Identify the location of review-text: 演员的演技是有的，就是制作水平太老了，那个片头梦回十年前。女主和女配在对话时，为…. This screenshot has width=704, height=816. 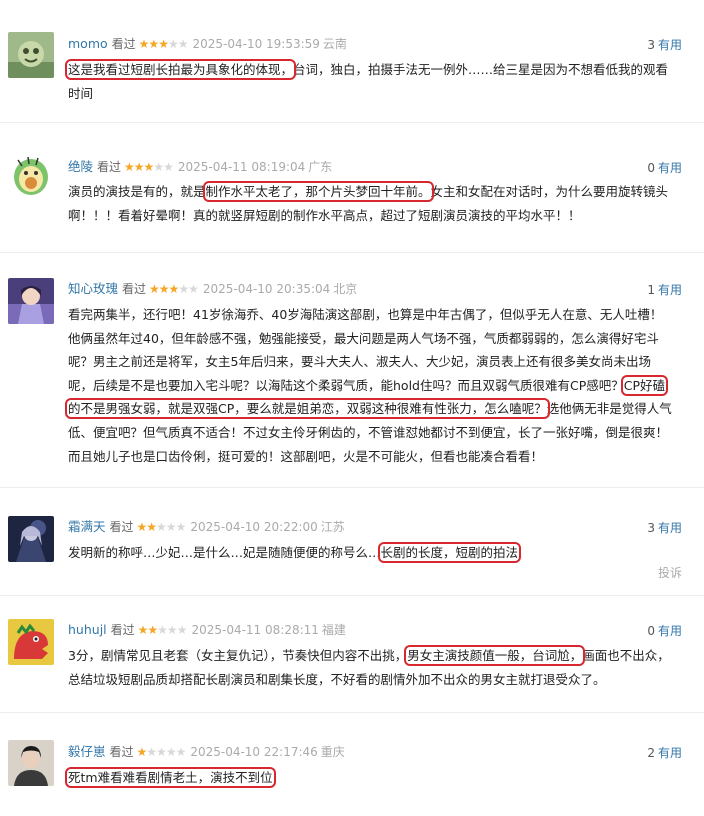
(371, 203).